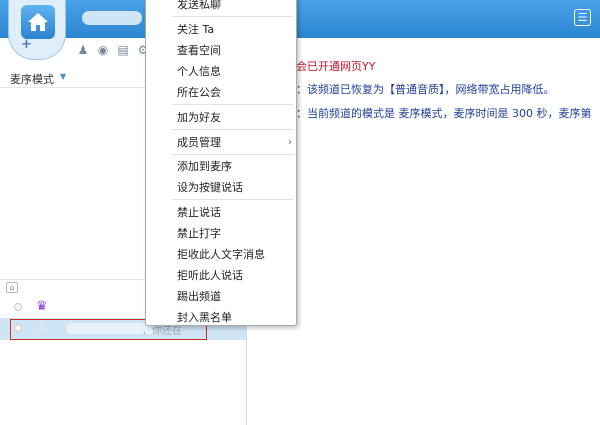 The width and height of the screenshot is (600, 425). What do you see at coordinates (336, 66) in the screenshot?
I see `chat-message: 会已开通网页YY` at bounding box center [336, 66].